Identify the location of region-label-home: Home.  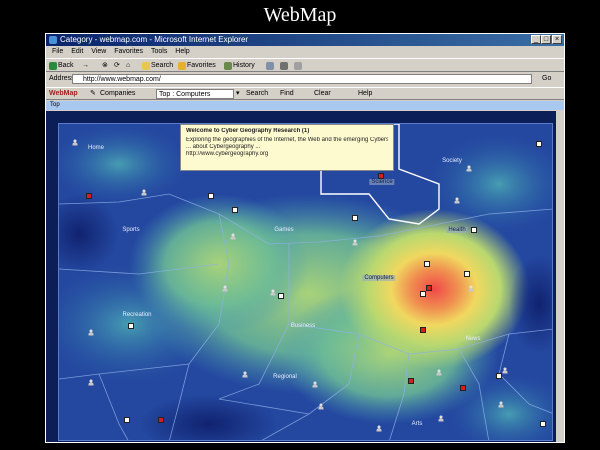
(96, 148).